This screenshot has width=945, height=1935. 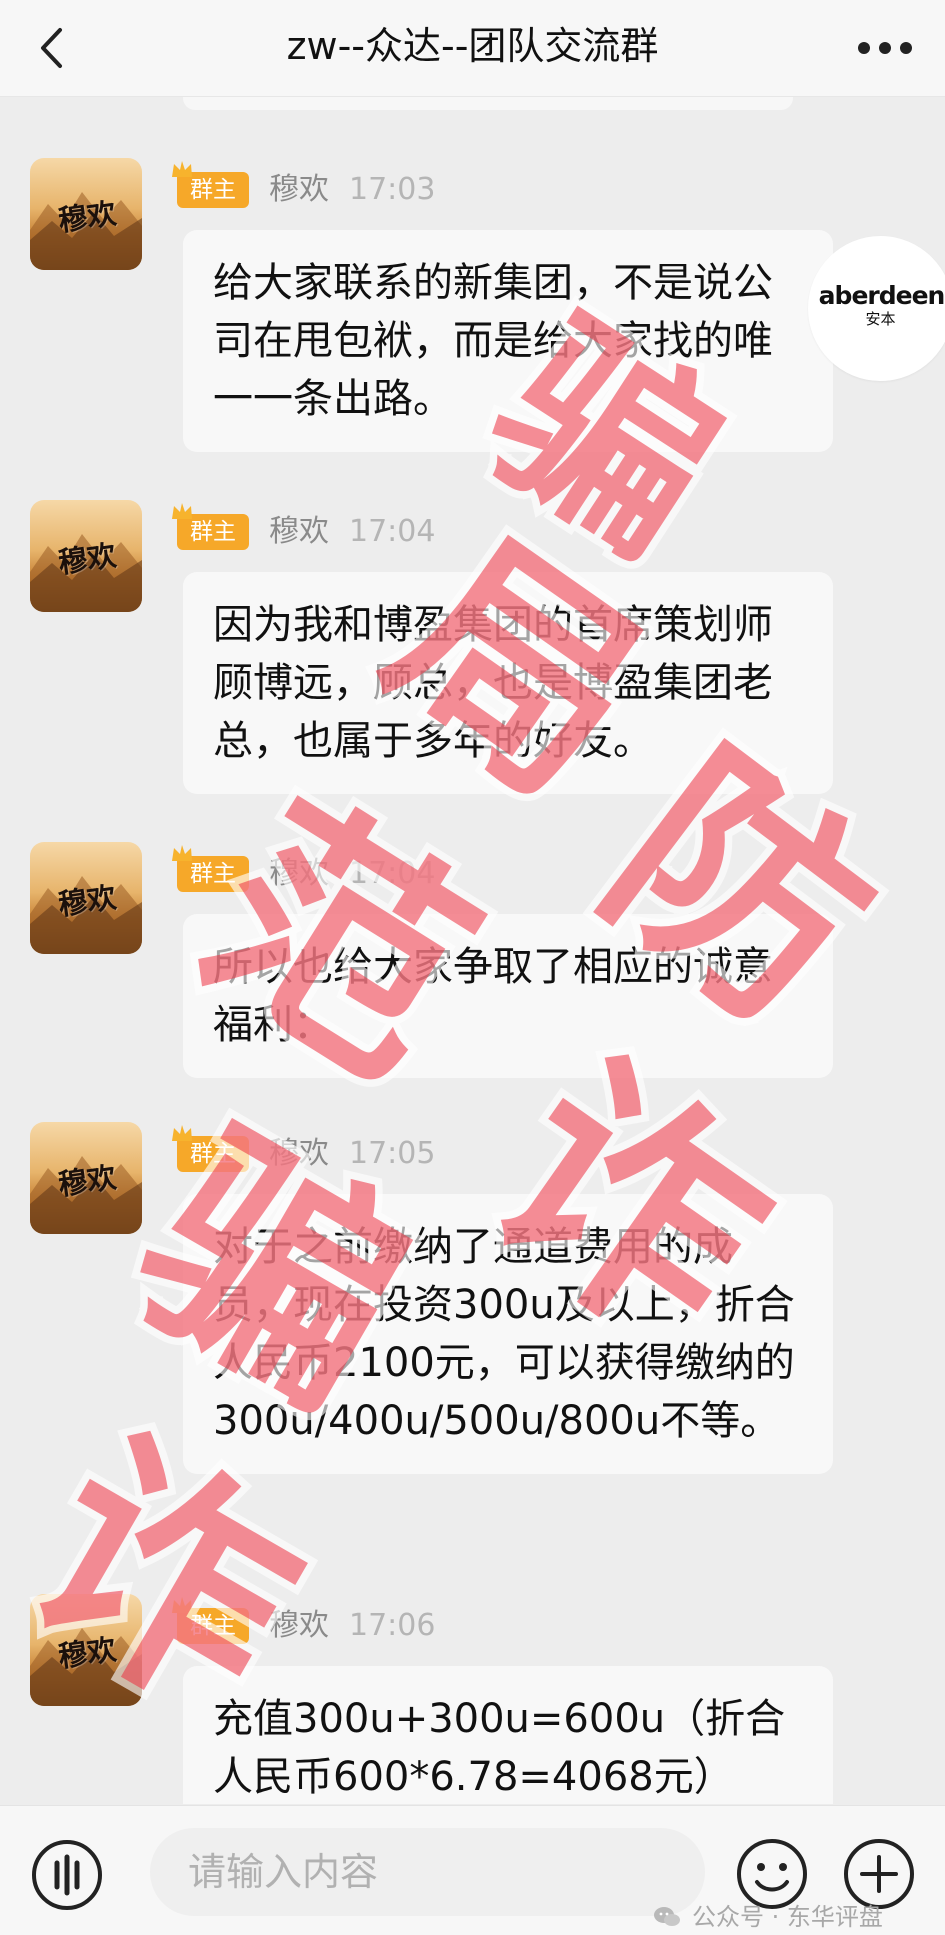 What do you see at coordinates (787, 1917) in the screenshot?
I see `channel-watermark-text: 公众号 · 东华评盘` at bounding box center [787, 1917].